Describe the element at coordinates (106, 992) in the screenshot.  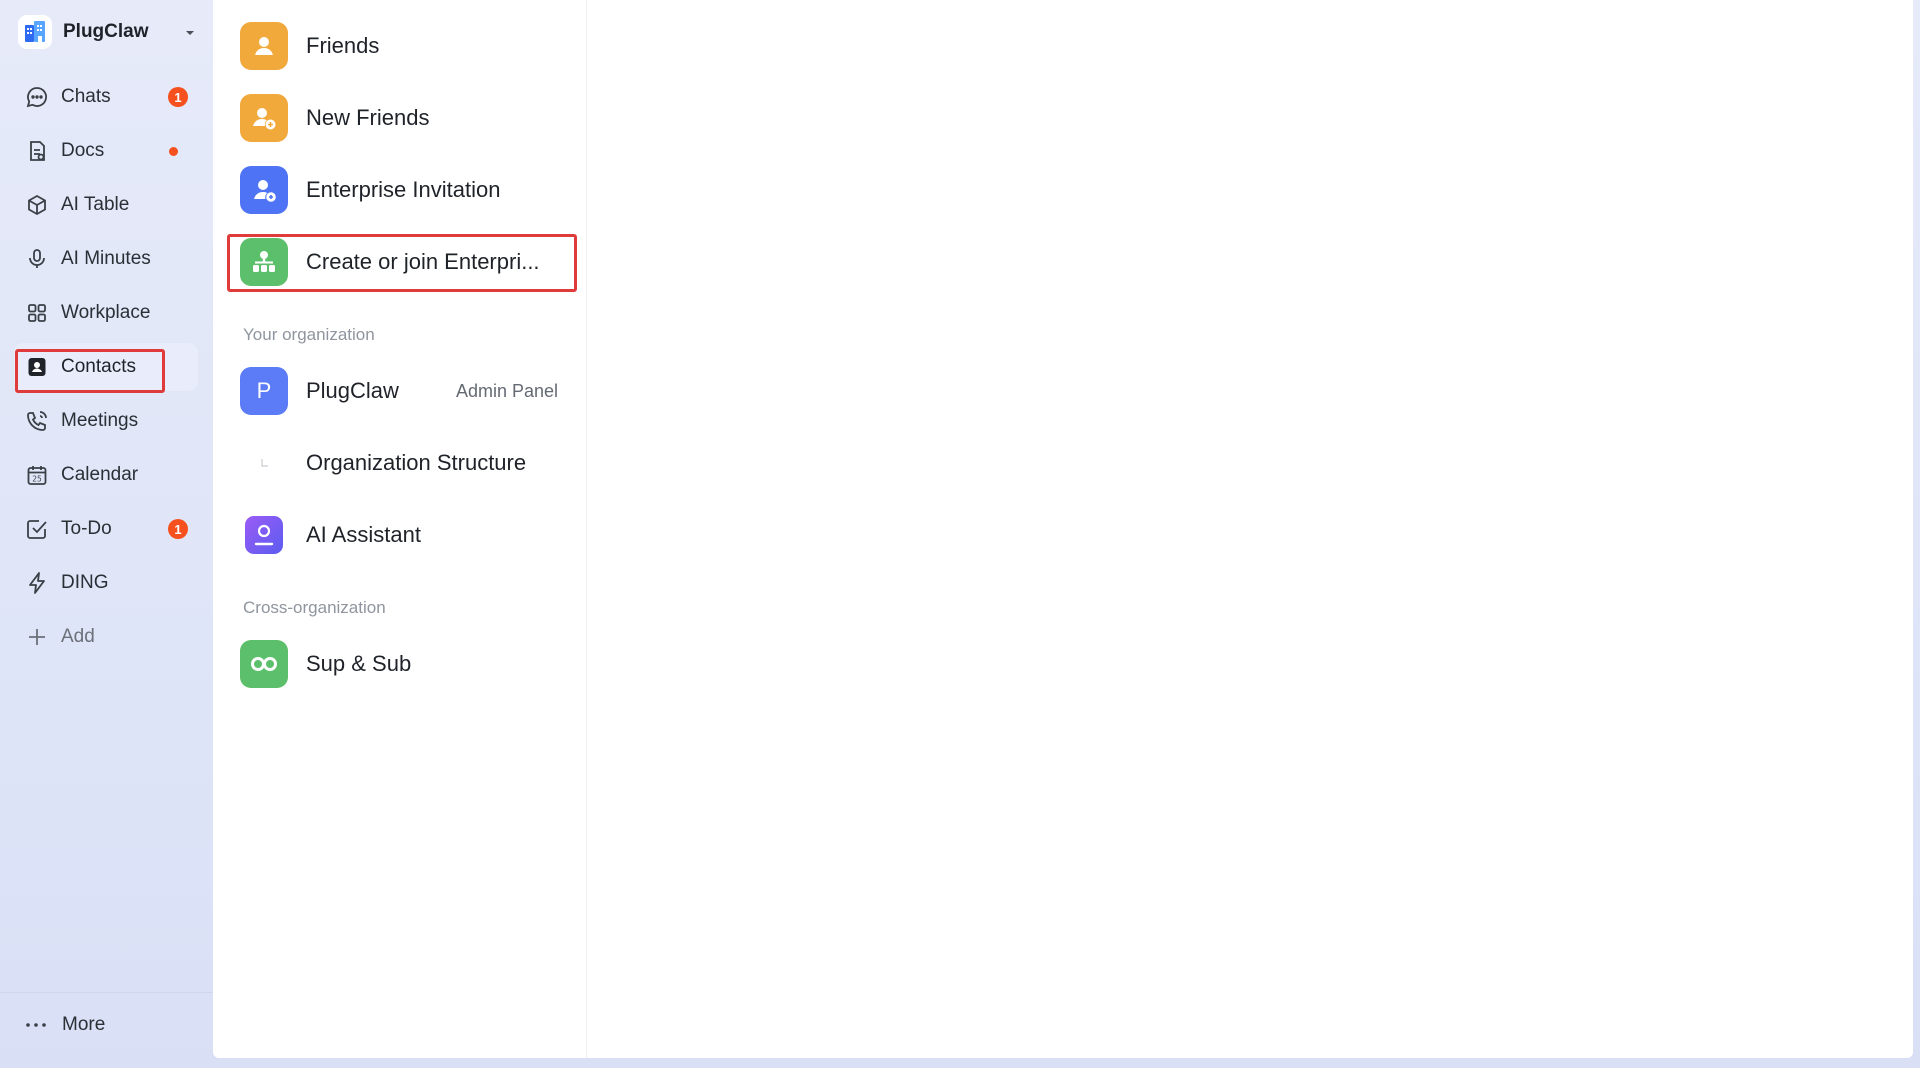
I see `sidebar-divider` at that location.